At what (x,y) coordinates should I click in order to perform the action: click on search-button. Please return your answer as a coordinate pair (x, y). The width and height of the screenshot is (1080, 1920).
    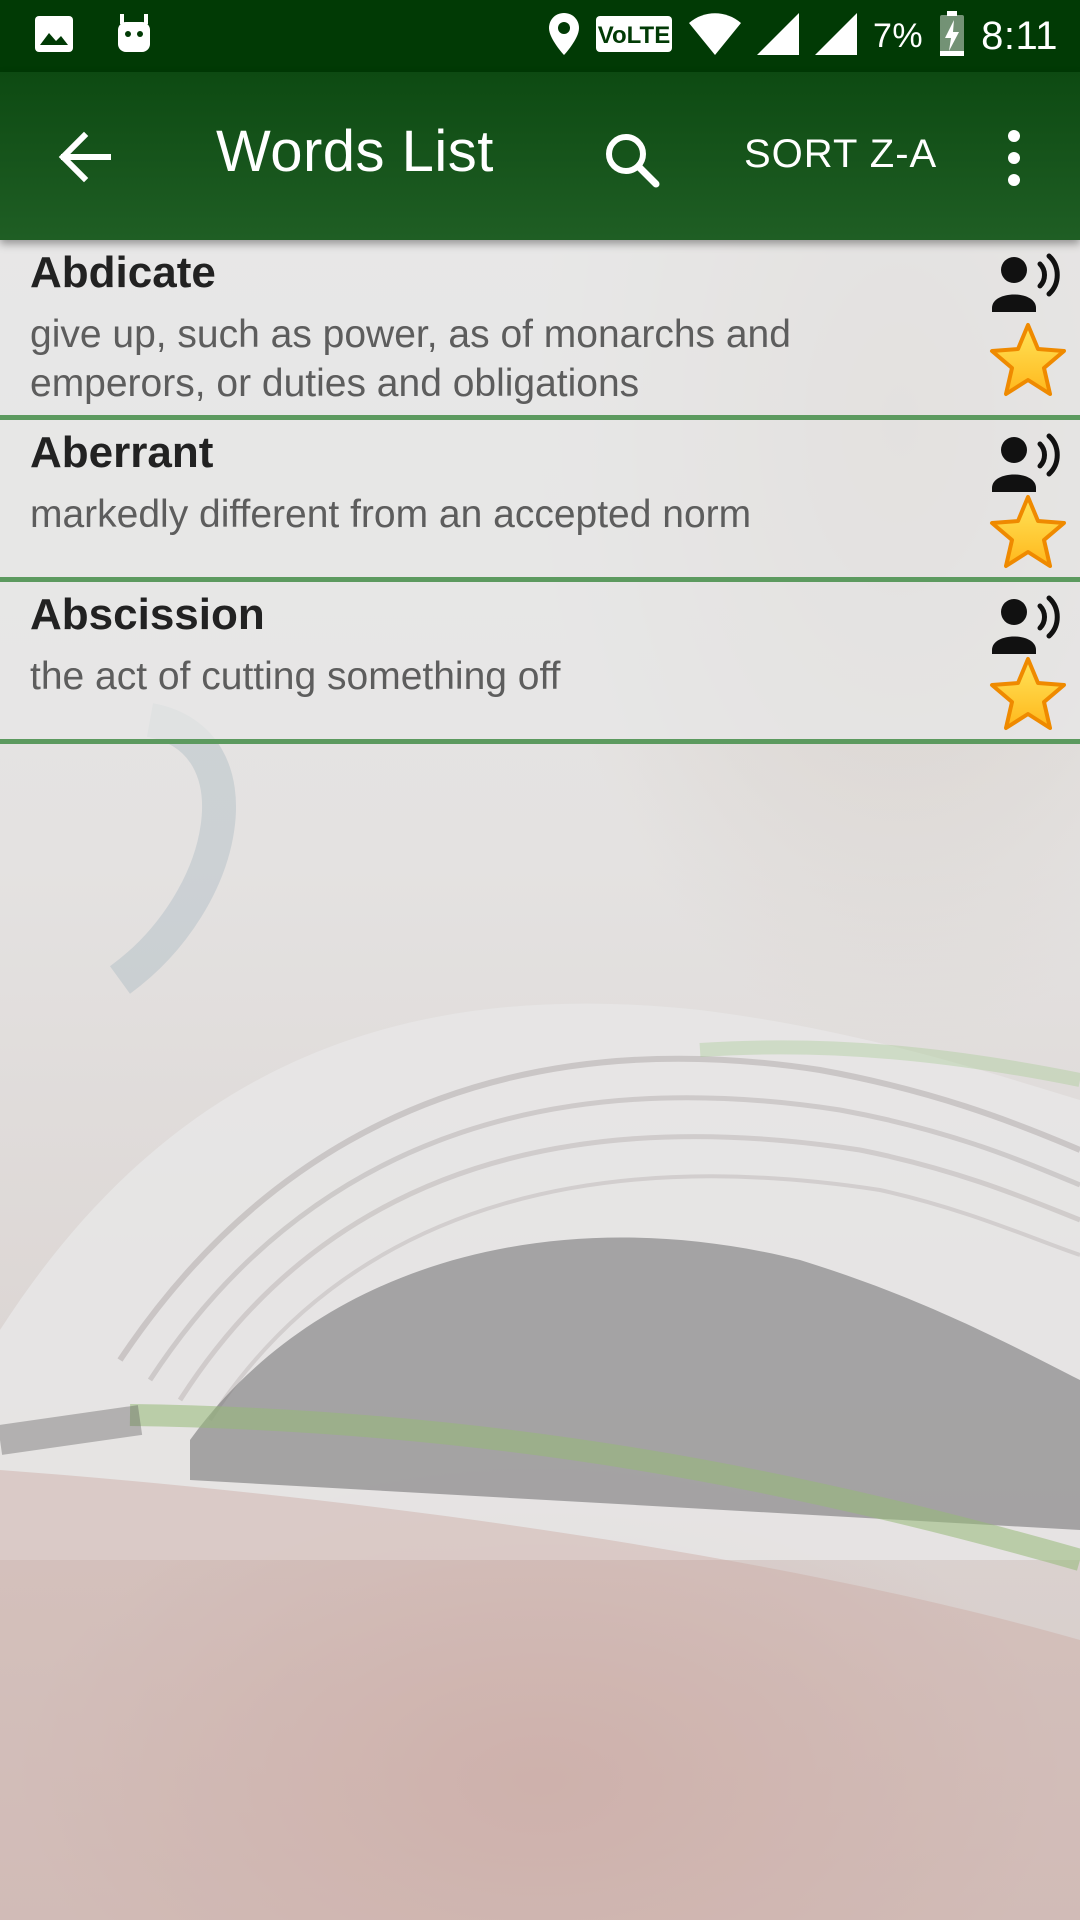
    Looking at the image, I should click on (633, 161).